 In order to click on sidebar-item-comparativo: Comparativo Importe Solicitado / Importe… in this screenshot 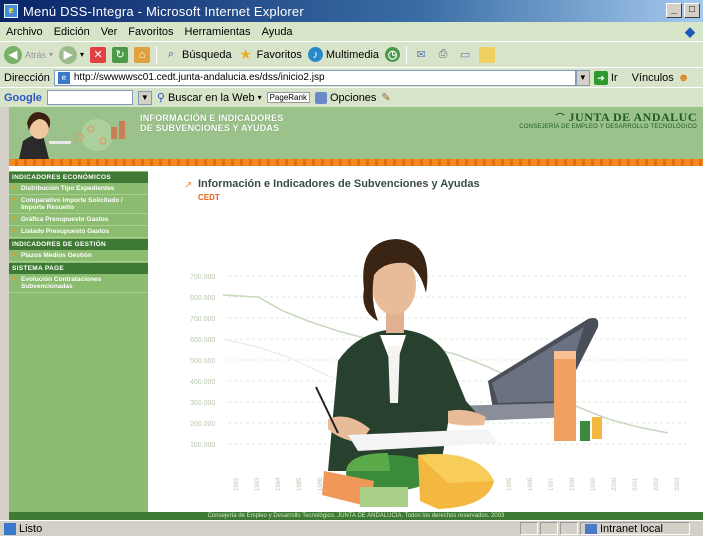, I will do `click(78, 204)`.